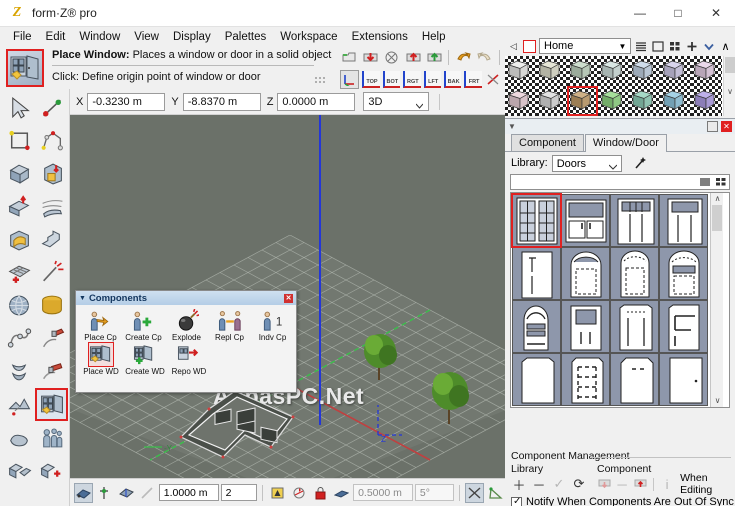  What do you see at coordinates (519, 484) in the screenshot?
I see `add-library-icon: ＋` at bounding box center [519, 484].